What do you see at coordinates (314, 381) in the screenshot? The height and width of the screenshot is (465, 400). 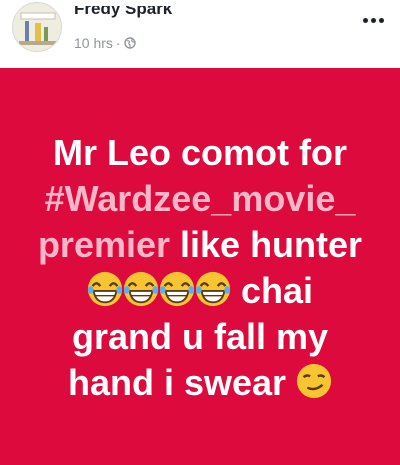 I see `smirk-emoji-icon` at bounding box center [314, 381].